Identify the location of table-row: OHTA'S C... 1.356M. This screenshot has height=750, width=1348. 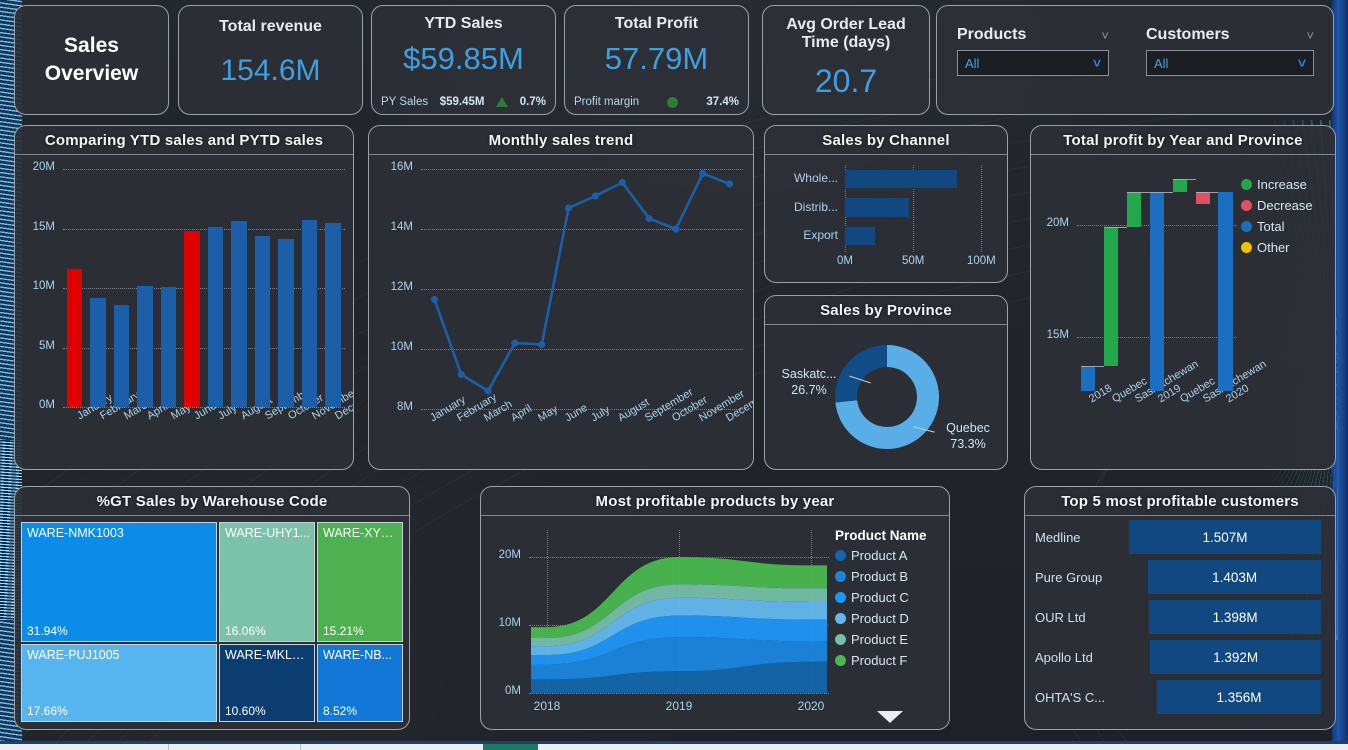
(1180, 697).